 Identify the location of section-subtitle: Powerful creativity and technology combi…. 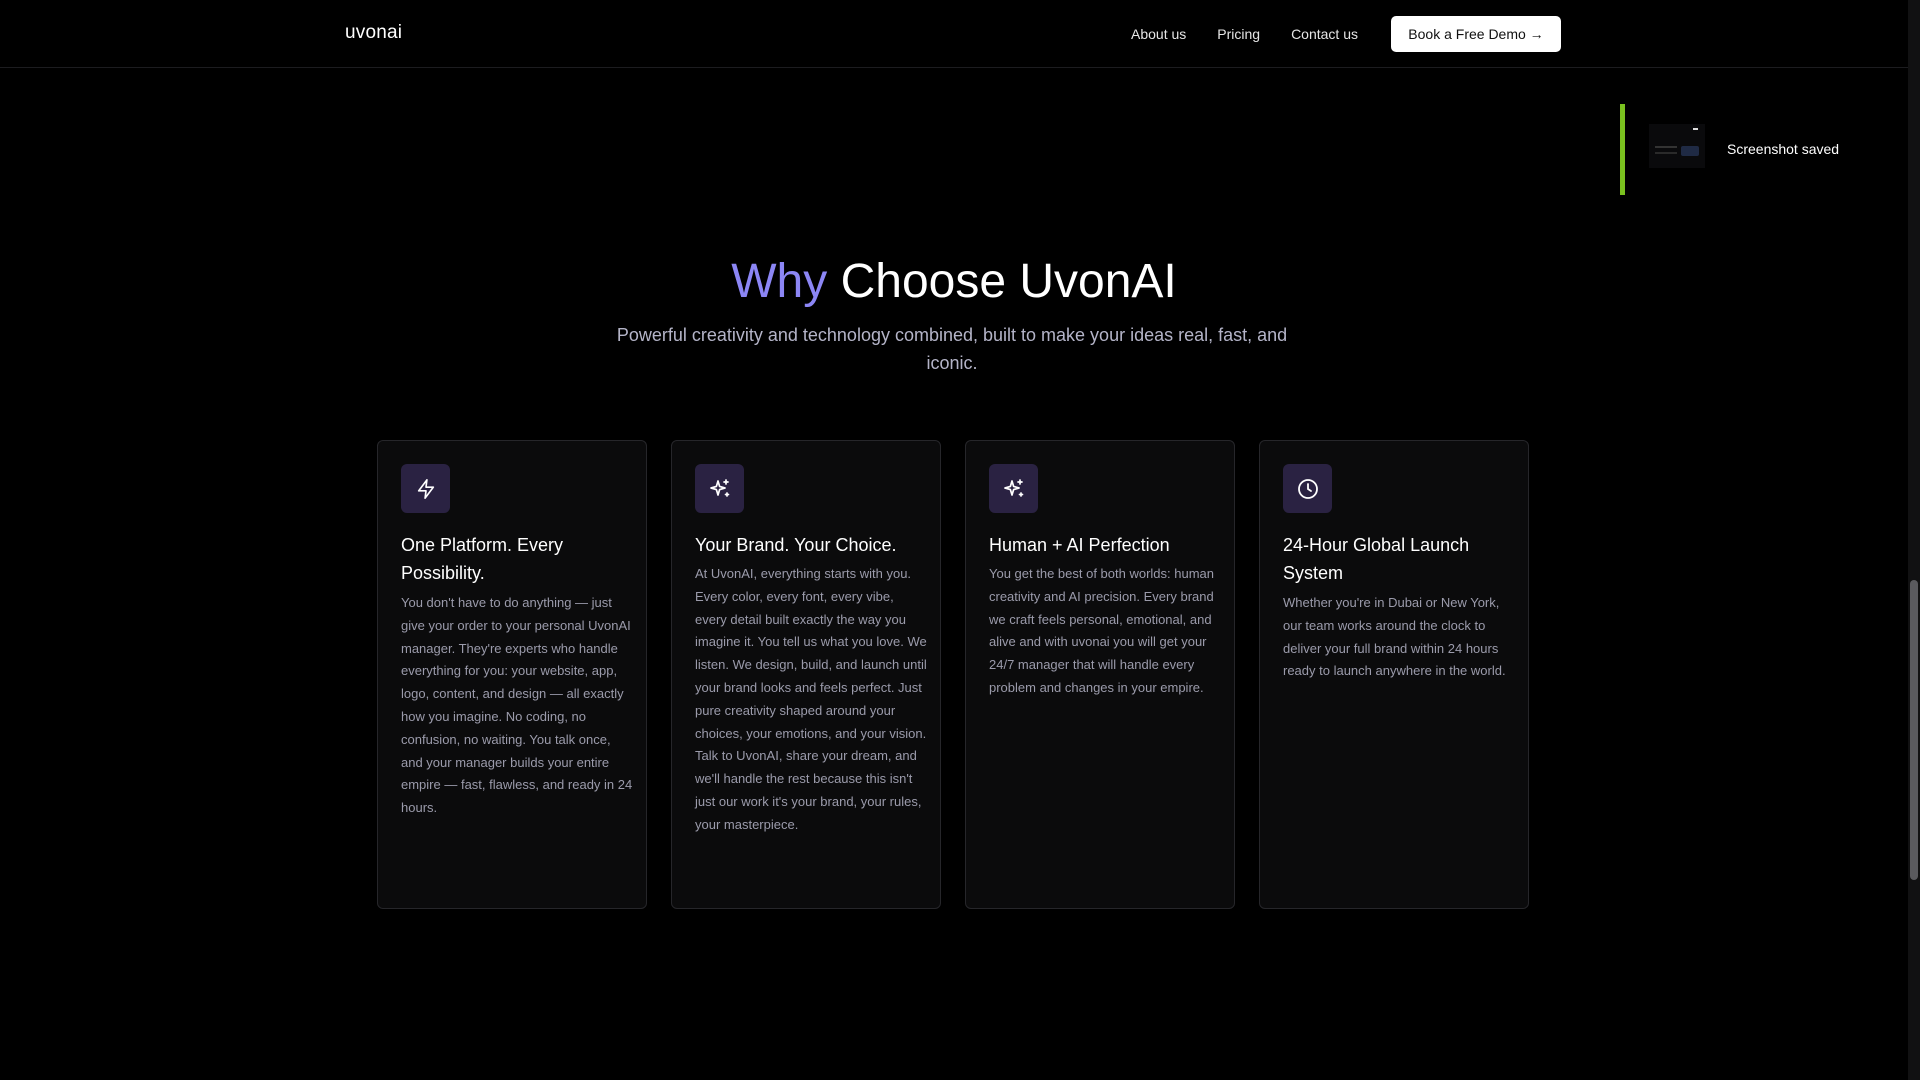
(952, 349).